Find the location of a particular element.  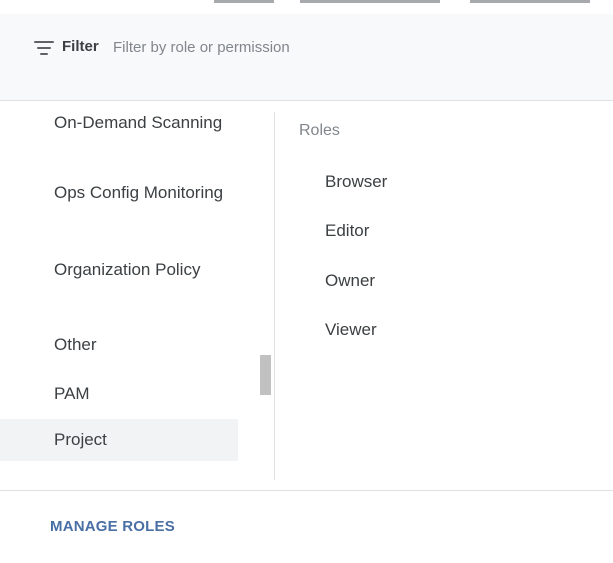

roles-header: Roles is located at coordinates (319, 130).